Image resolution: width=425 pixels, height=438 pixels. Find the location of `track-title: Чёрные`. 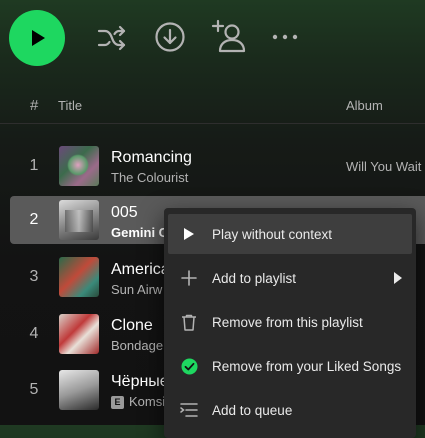

track-title: Чёрные is located at coordinates (140, 382).